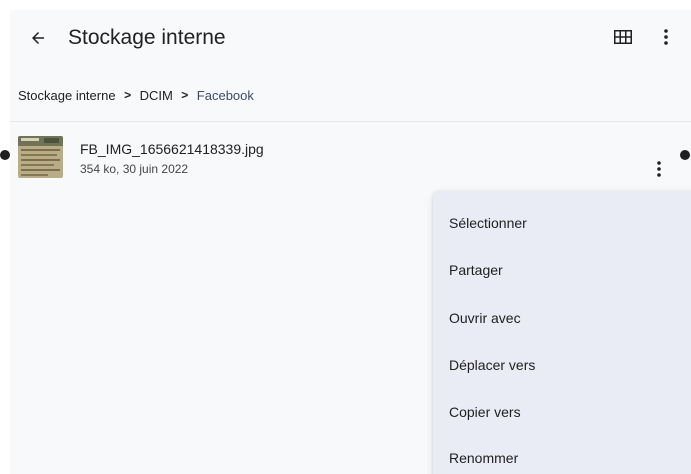 This screenshot has height=474, width=691. Describe the element at coordinates (488, 223) in the screenshot. I see `menu-item-label: Sélectionner` at that location.